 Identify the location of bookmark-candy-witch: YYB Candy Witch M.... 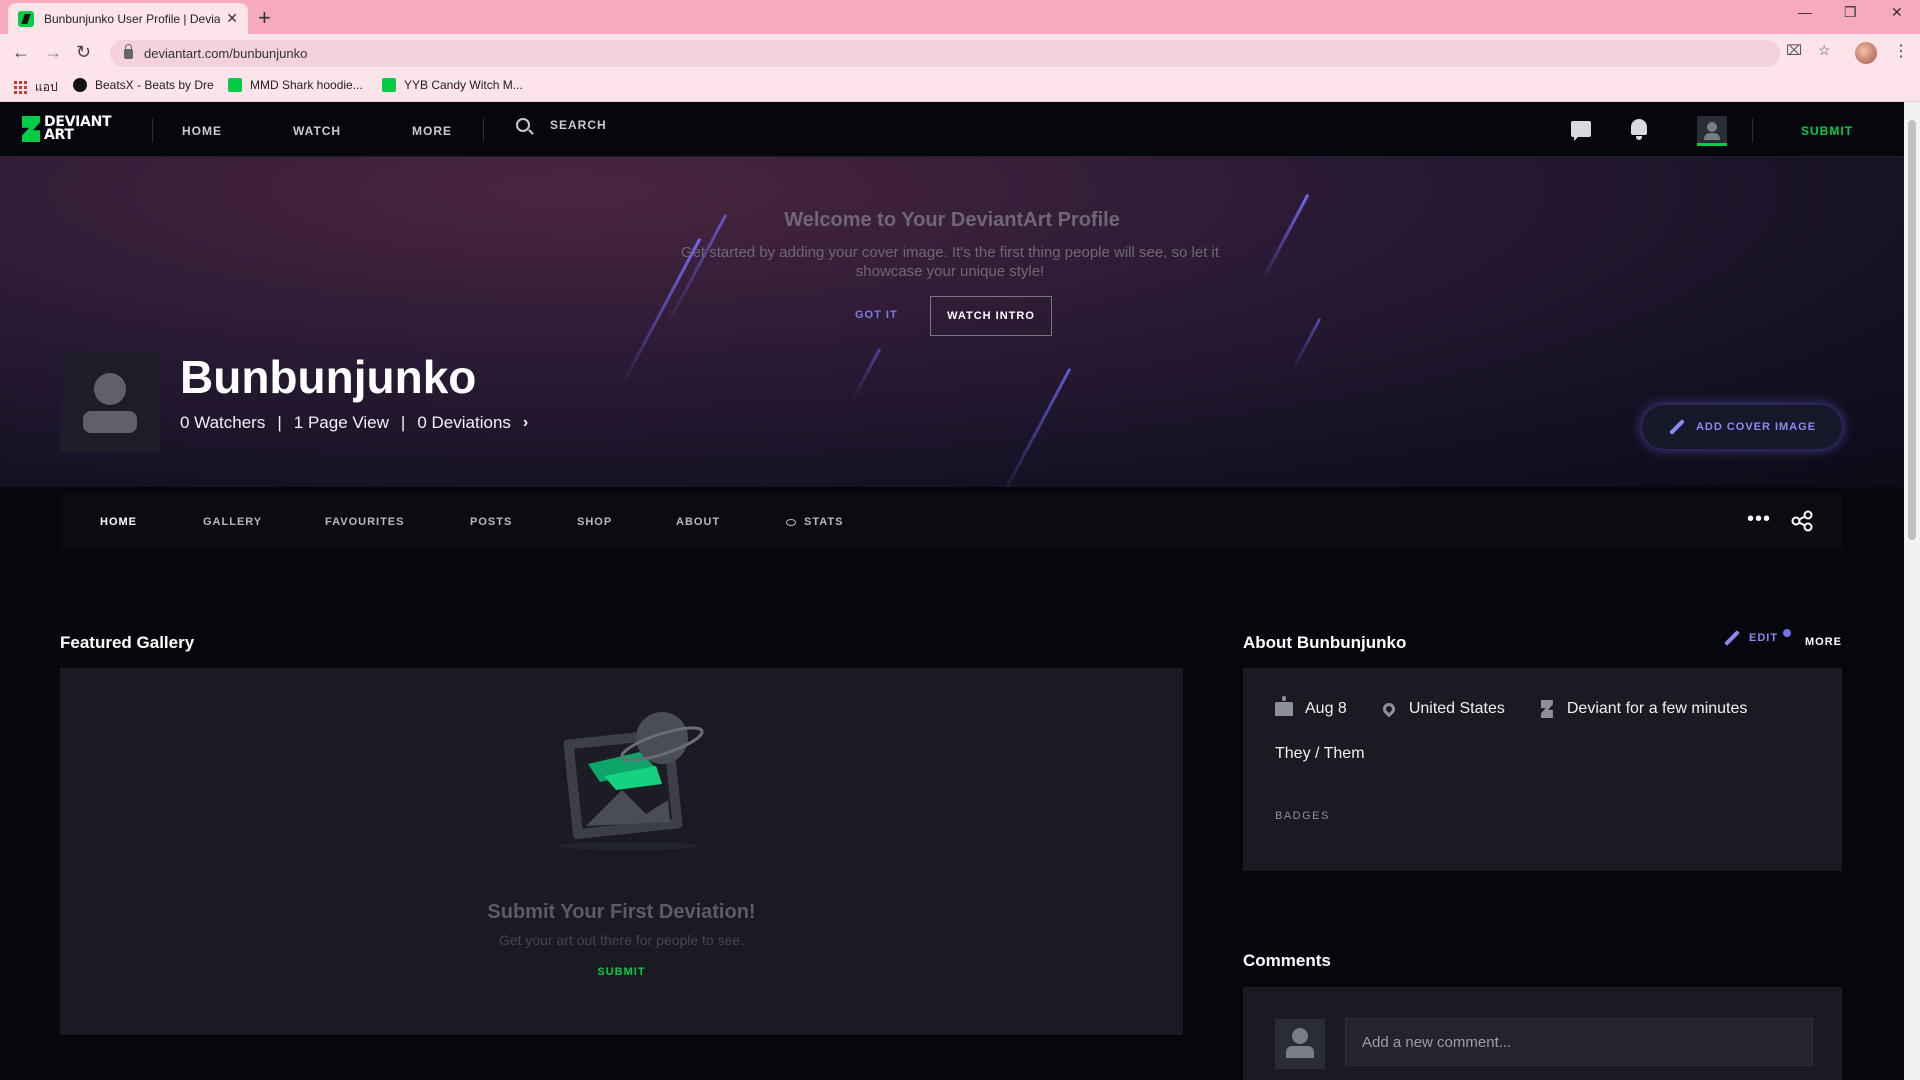
(452, 85).